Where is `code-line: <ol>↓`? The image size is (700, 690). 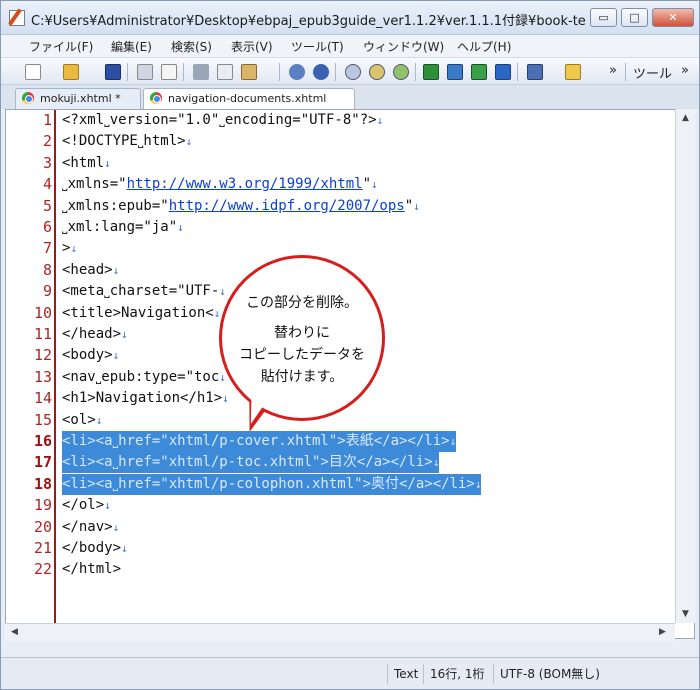 code-line: <ol>↓ is located at coordinates (82, 420).